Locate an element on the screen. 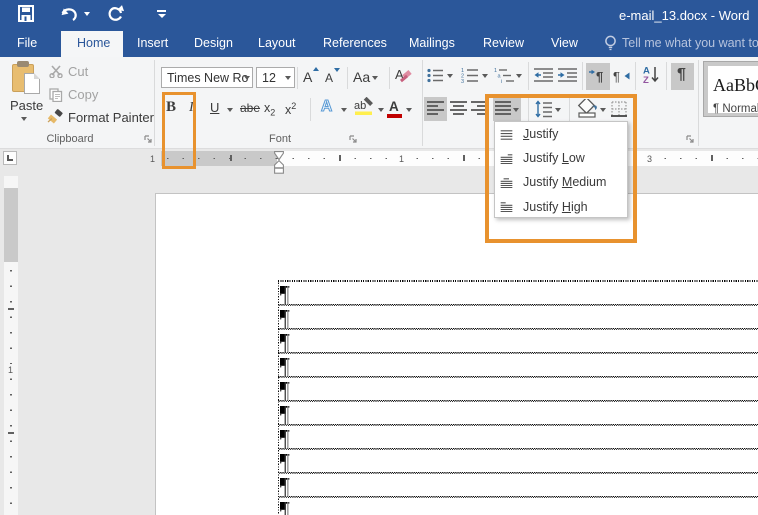  svg-text: Z is located at coordinates (646, 79).